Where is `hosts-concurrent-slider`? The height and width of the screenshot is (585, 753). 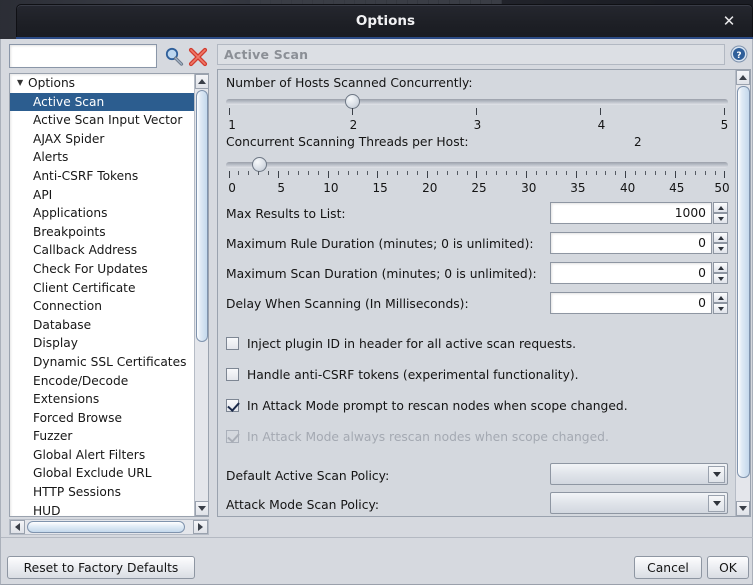 hosts-concurrent-slider is located at coordinates (477, 101).